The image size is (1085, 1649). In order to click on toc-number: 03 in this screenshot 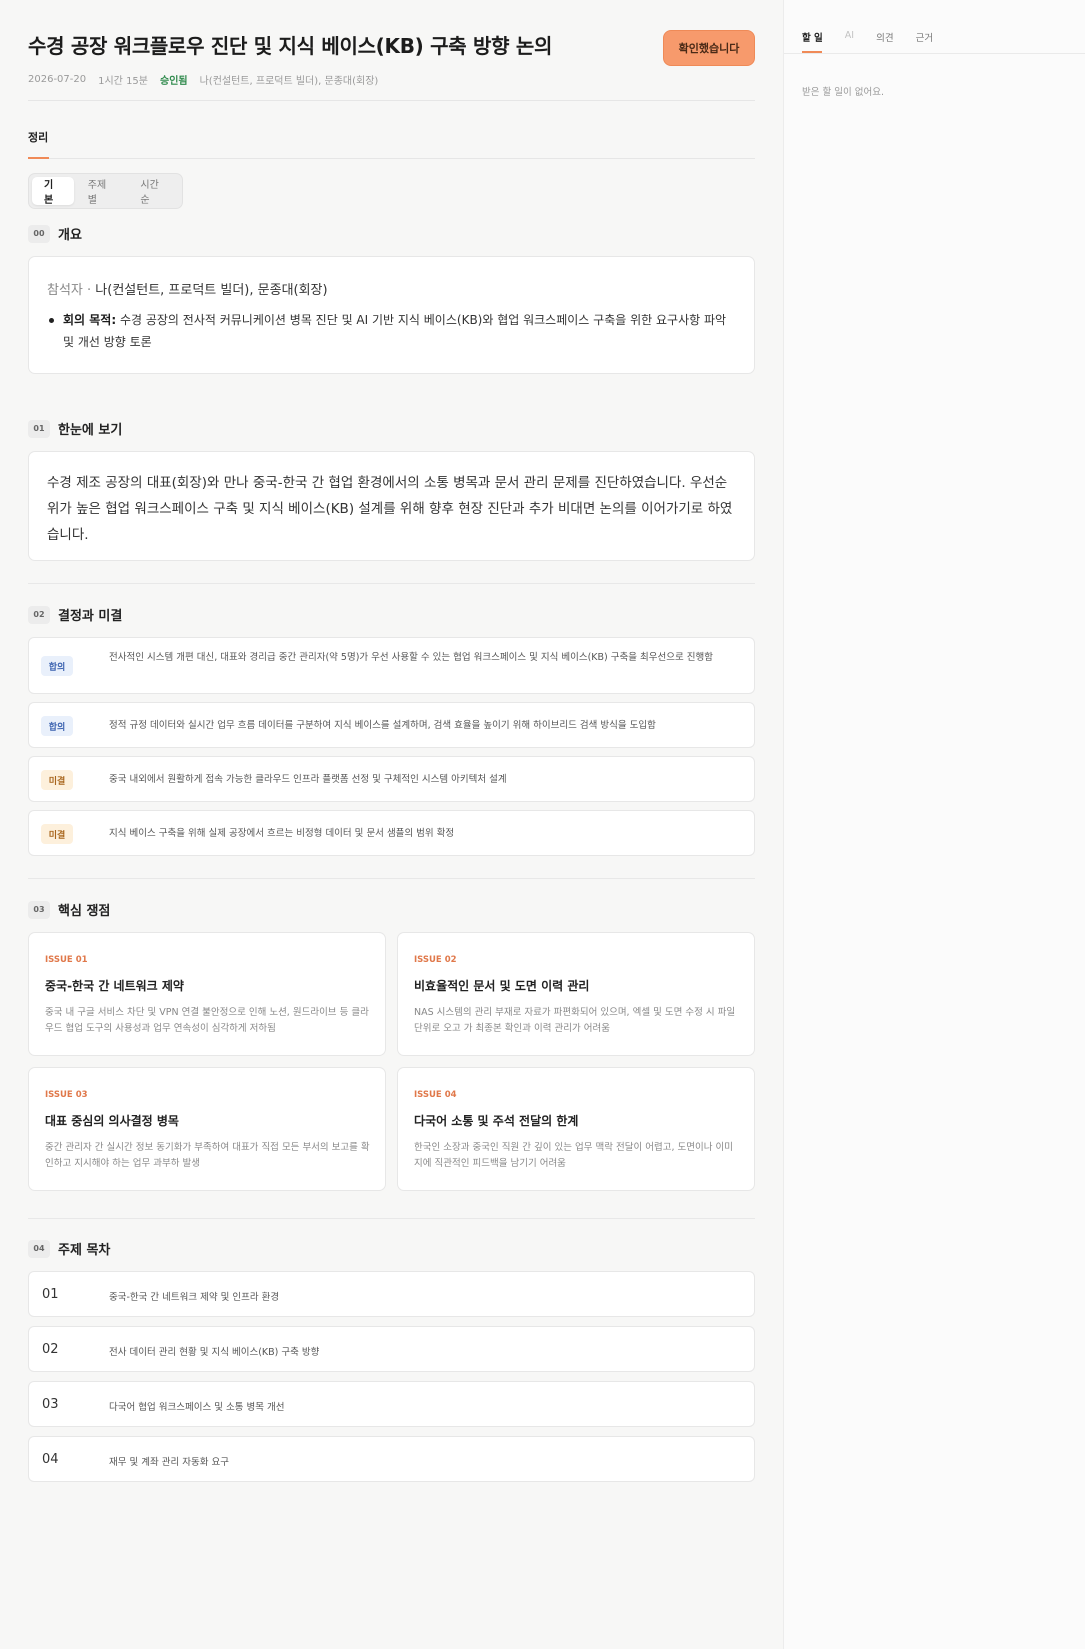, I will do `click(50, 1404)`.